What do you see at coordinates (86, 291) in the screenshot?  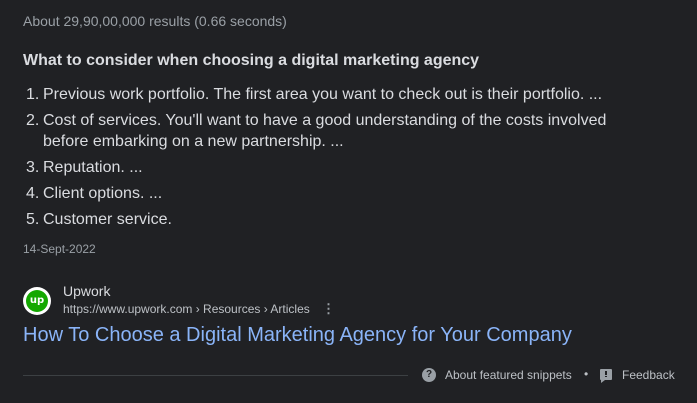 I see `site-name: Upwork` at bounding box center [86, 291].